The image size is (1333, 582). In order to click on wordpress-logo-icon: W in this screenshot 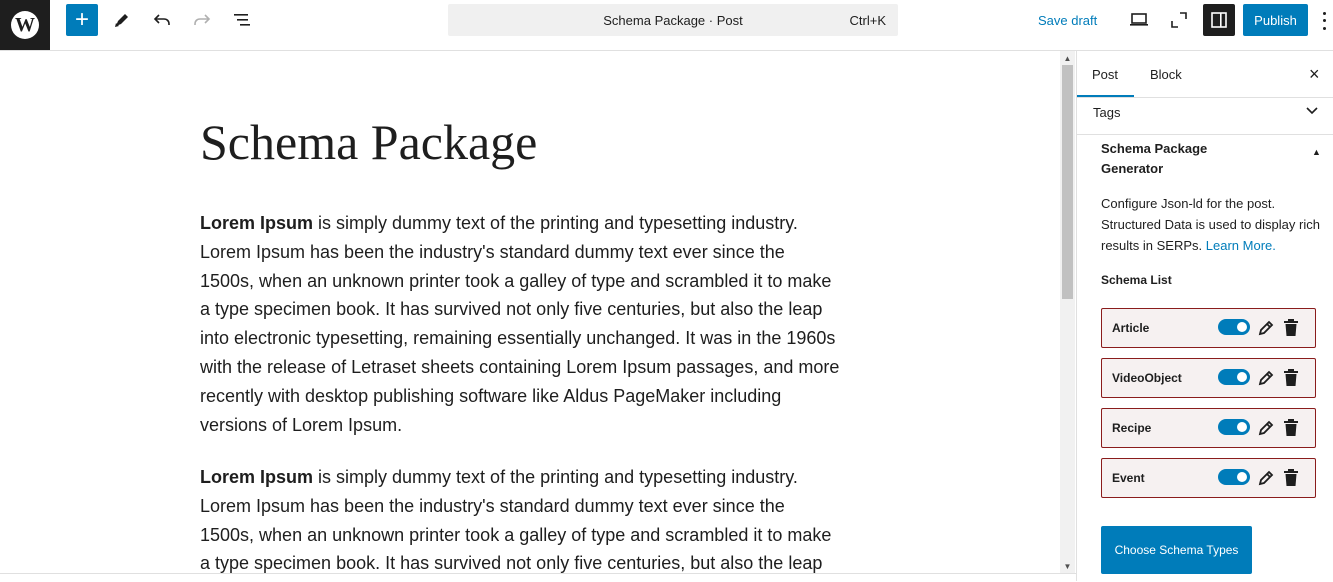, I will do `click(25, 25)`.